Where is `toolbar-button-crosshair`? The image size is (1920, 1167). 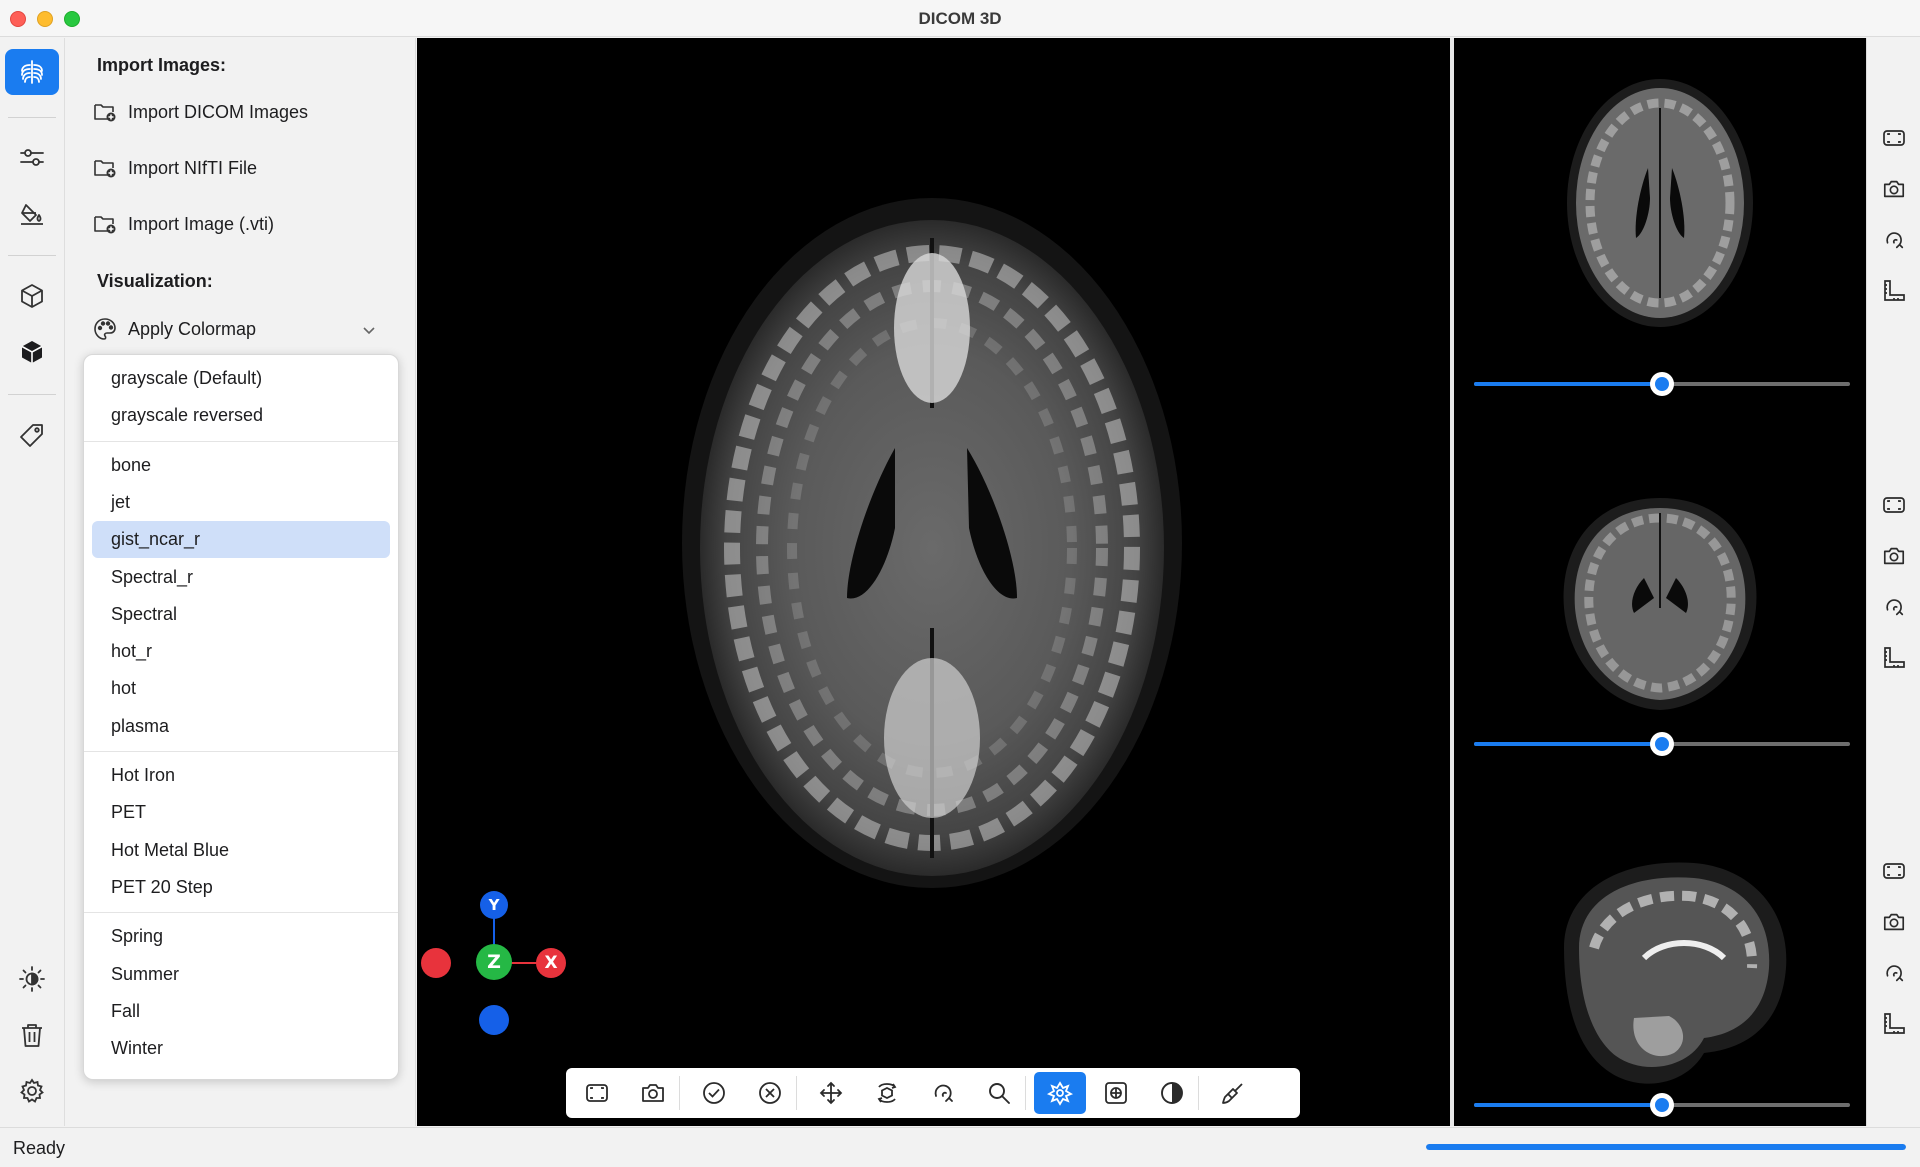
toolbar-button-crosshair is located at coordinates (1060, 1093).